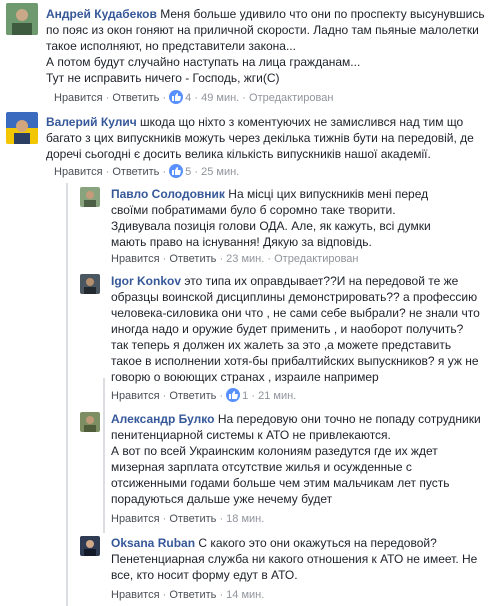 The width and height of the screenshot is (497, 606). What do you see at coordinates (153, 543) in the screenshot?
I see `comment-author: Oksana Ruban` at bounding box center [153, 543].